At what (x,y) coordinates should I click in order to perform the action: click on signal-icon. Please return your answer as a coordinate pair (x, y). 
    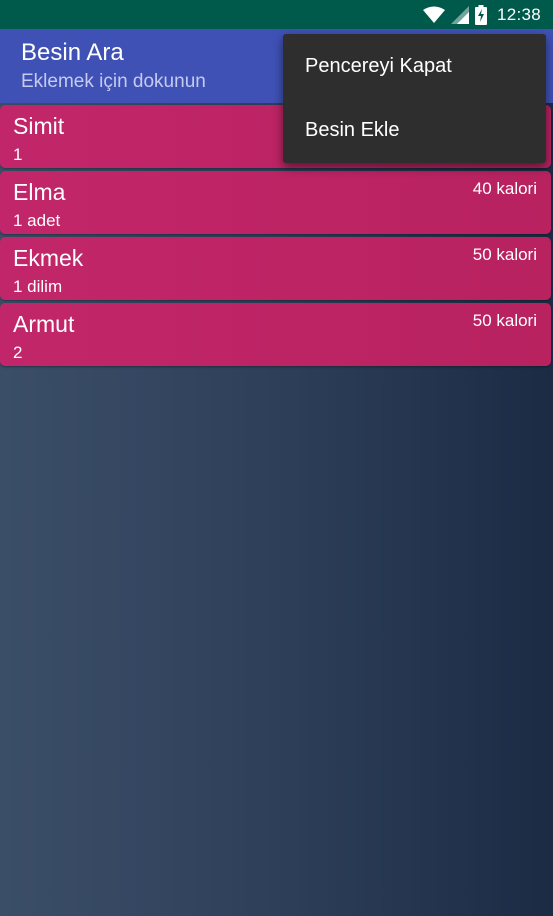
    Looking at the image, I should click on (459, 14).